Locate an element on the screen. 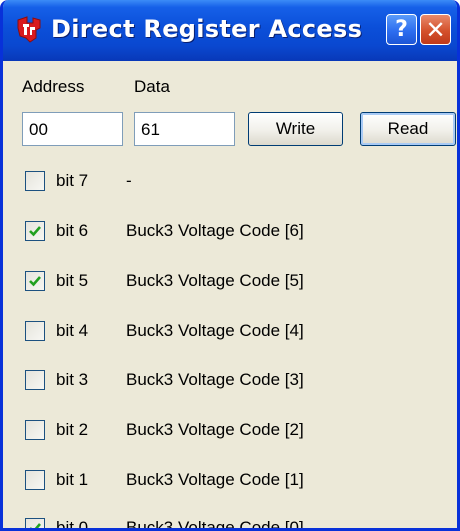  ti-logo-icon is located at coordinates (29, 29).